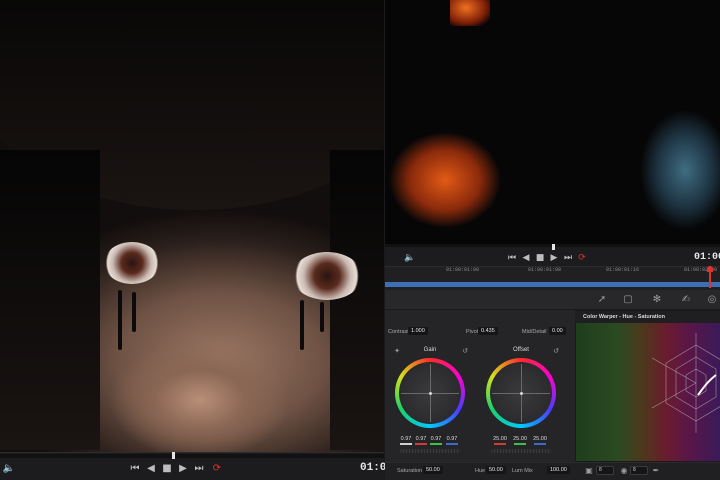 Image resolution: width=720 pixels, height=480 pixels. I want to click on y-channel-bar, so click(406, 444).